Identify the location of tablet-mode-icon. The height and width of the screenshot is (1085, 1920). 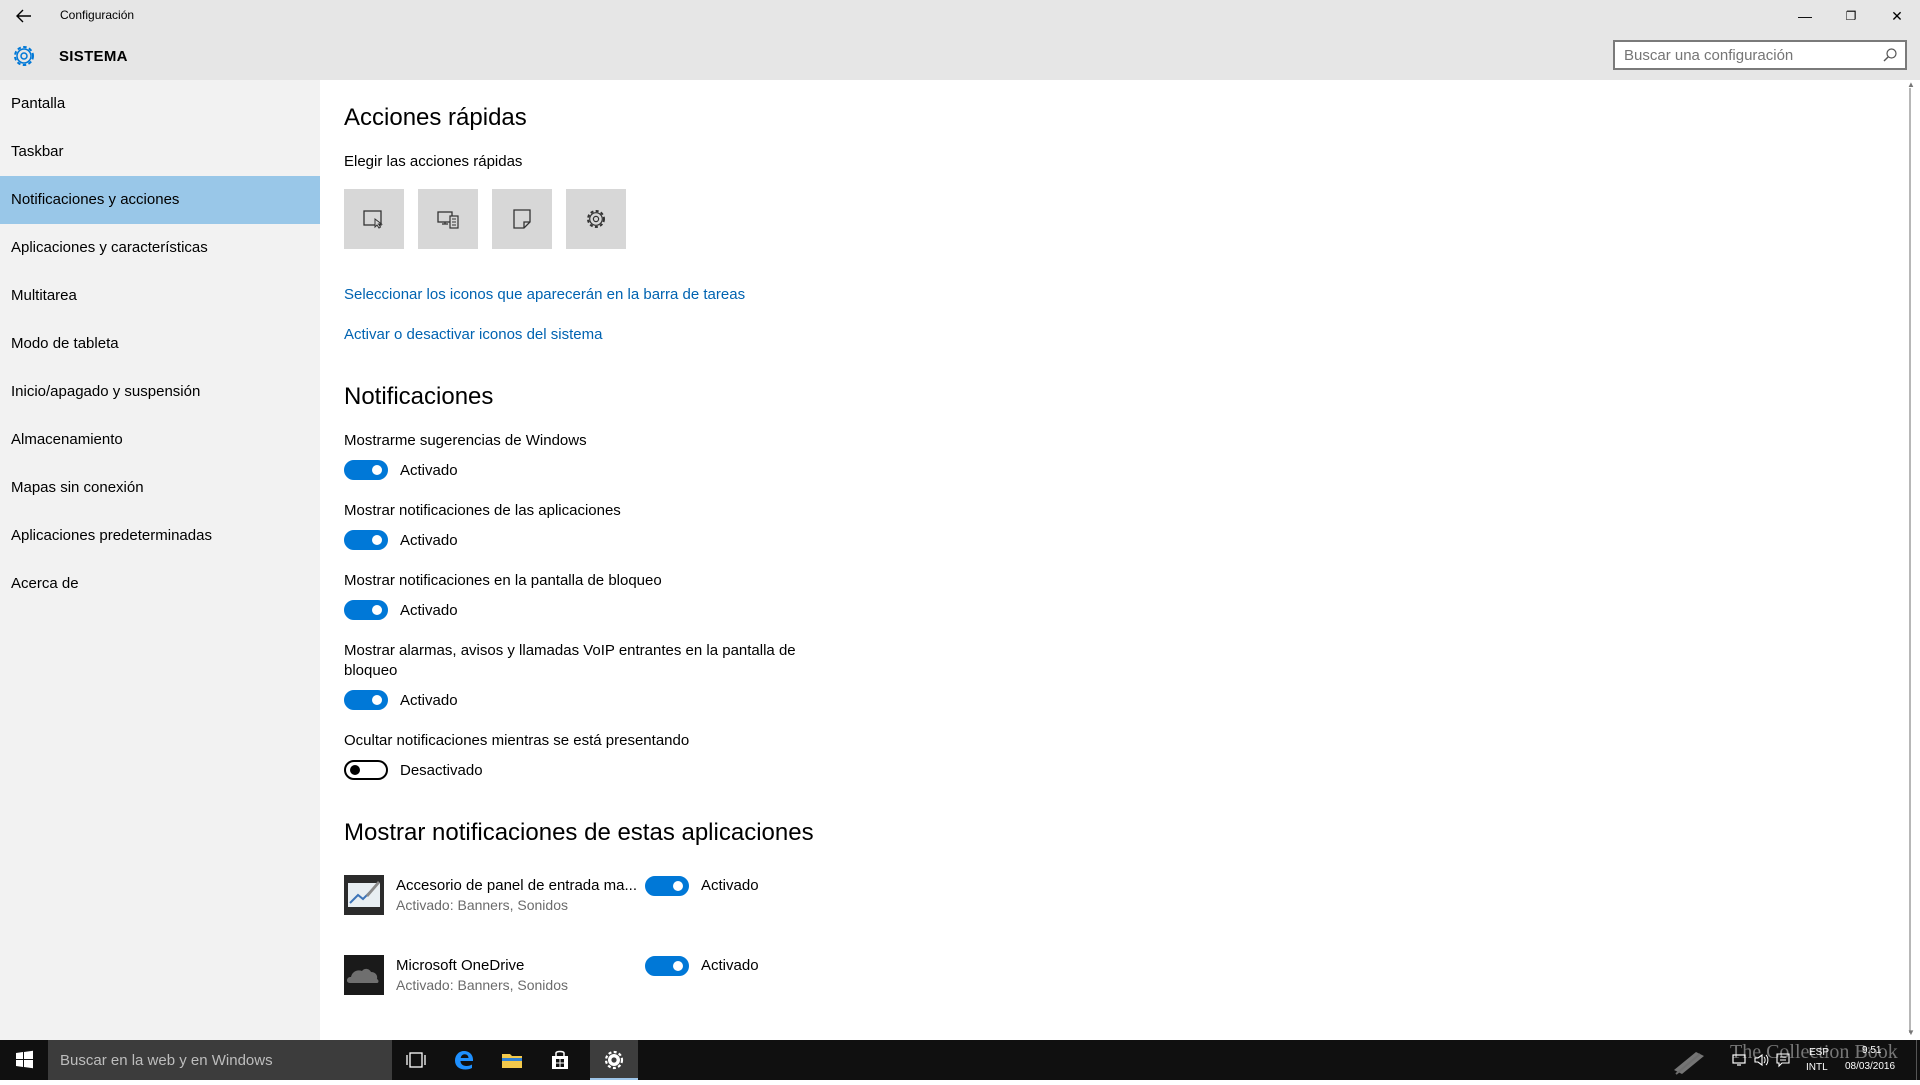
(373, 219).